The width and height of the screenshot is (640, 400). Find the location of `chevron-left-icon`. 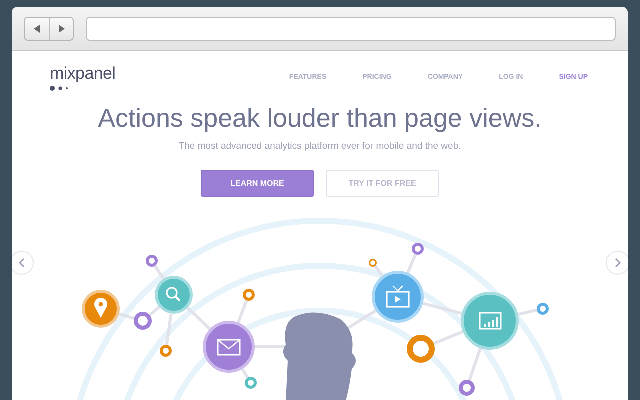

chevron-left-icon is located at coordinates (22, 263).